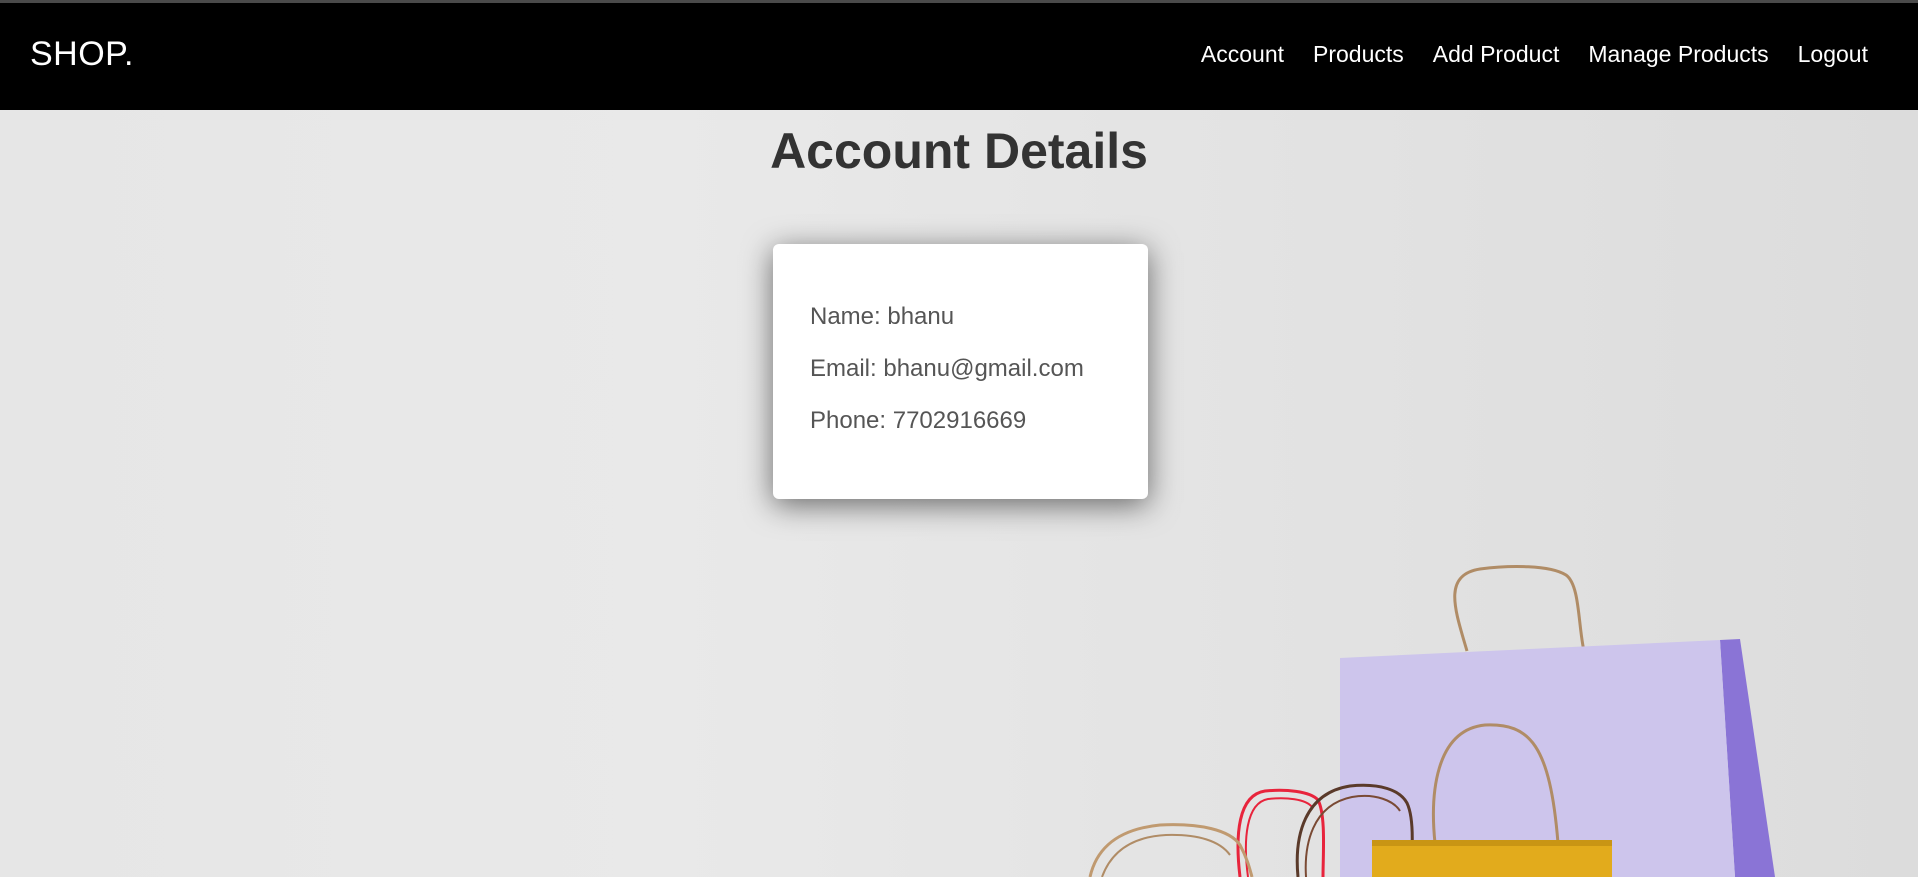 This screenshot has width=1918, height=877. Describe the element at coordinates (1431, 721) in the screenshot. I see `shopping-bags-background-image` at that location.